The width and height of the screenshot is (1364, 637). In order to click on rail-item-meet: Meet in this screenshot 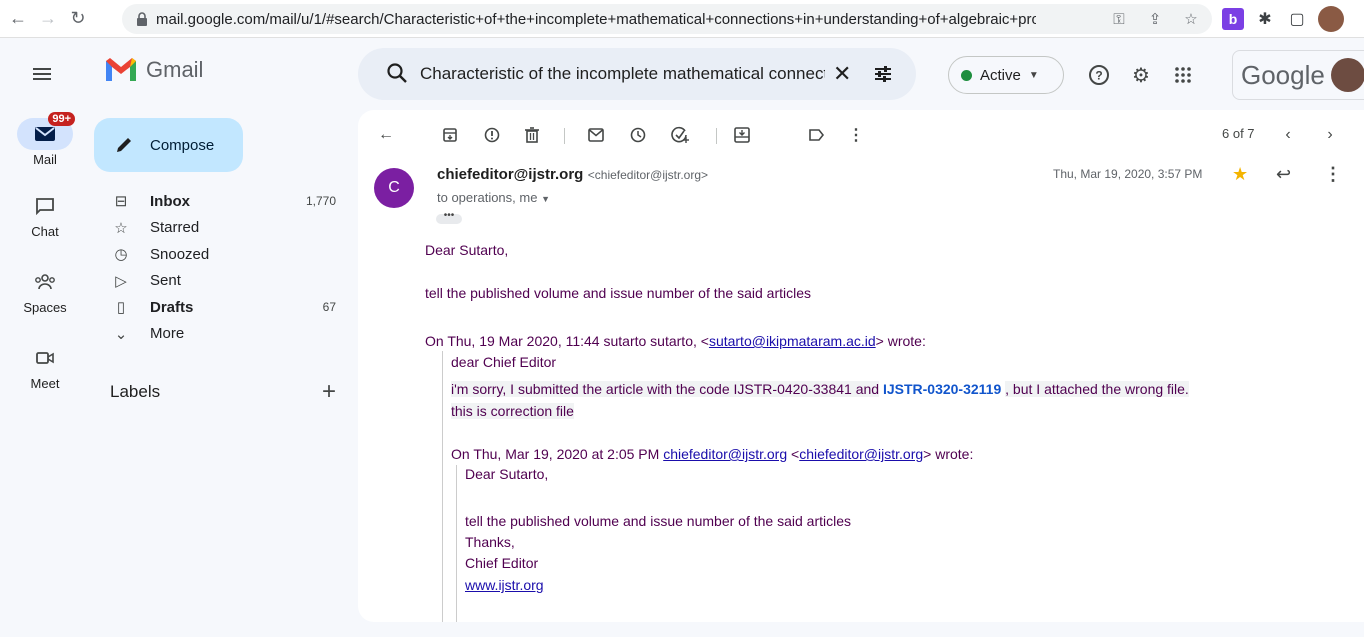, I will do `click(45, 380)`.